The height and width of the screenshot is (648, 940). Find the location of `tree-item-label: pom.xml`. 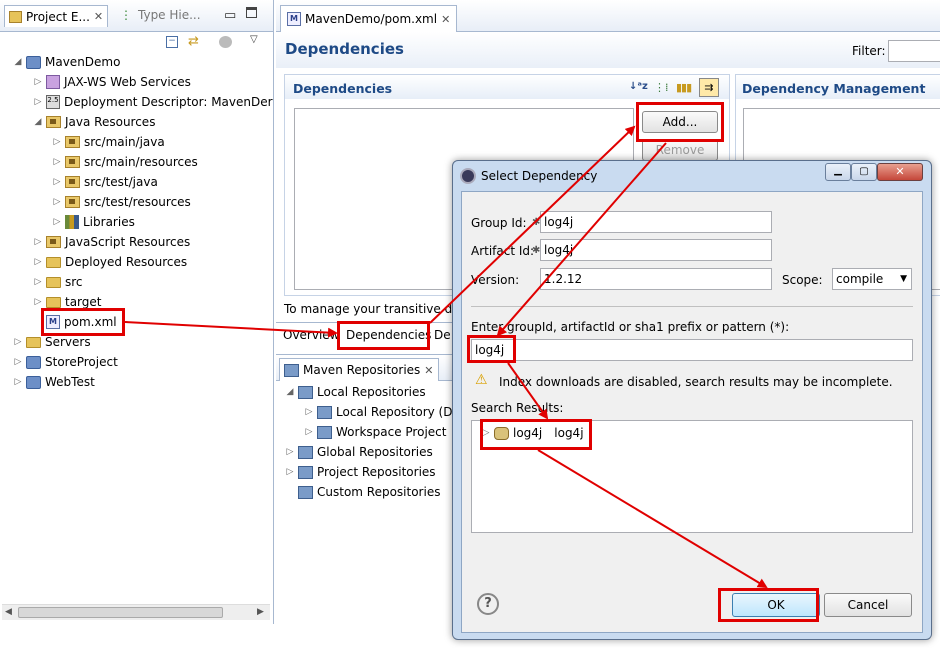

tree-item-label: pom.xml is located at coordinates (90, 322).